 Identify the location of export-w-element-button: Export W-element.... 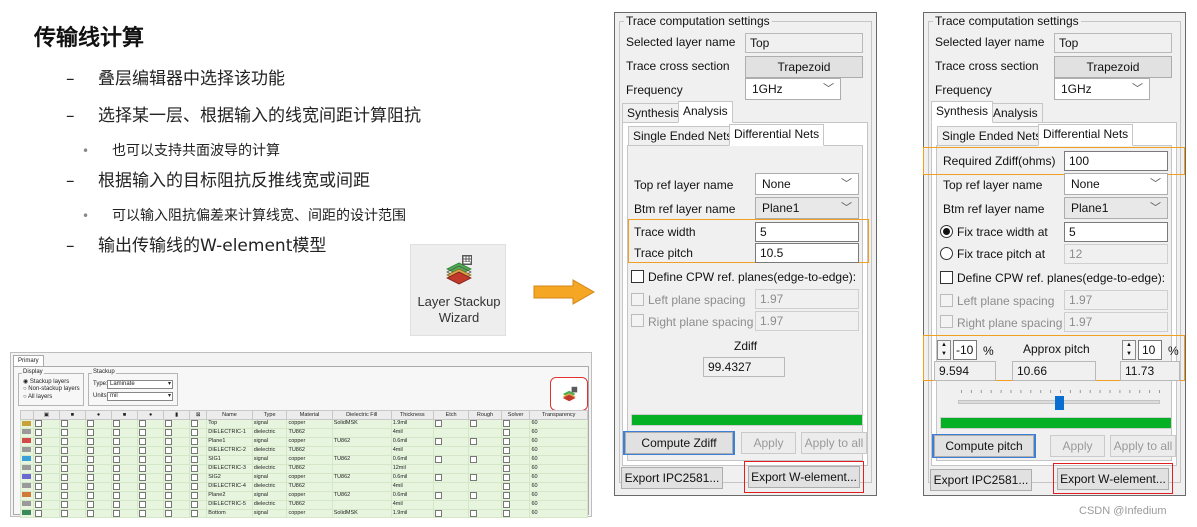
(1113, 479).